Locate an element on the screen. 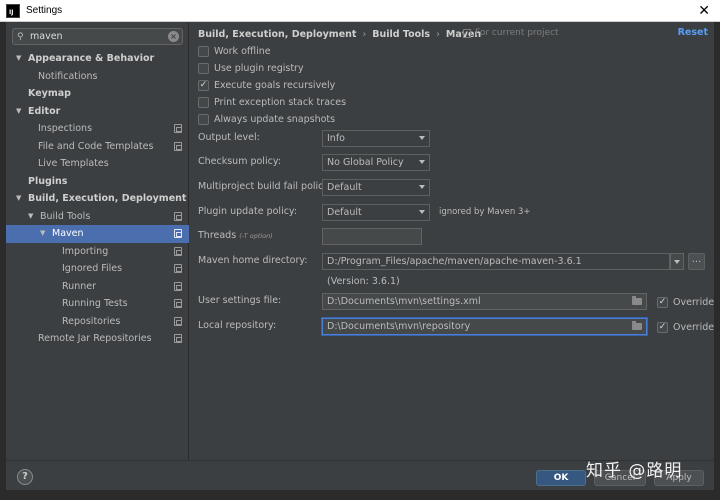  tree-item-plugins: Plugins is located at coordinates (97, 182).